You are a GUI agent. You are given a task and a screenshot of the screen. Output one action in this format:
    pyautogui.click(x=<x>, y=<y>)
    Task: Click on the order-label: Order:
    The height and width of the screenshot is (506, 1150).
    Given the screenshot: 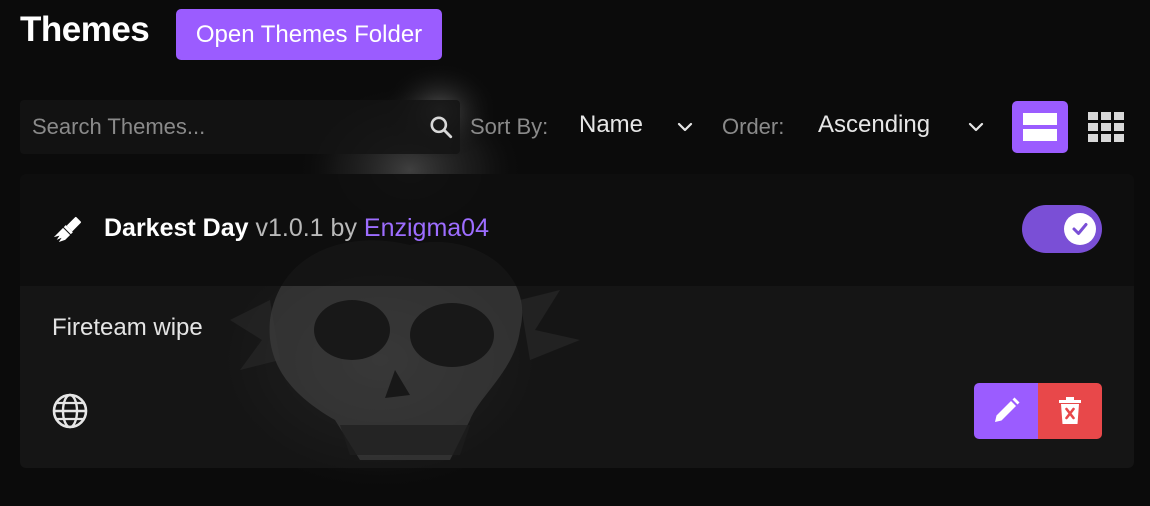 What is the action you would take?
    pyautogui.click(x=753, y=126)
    